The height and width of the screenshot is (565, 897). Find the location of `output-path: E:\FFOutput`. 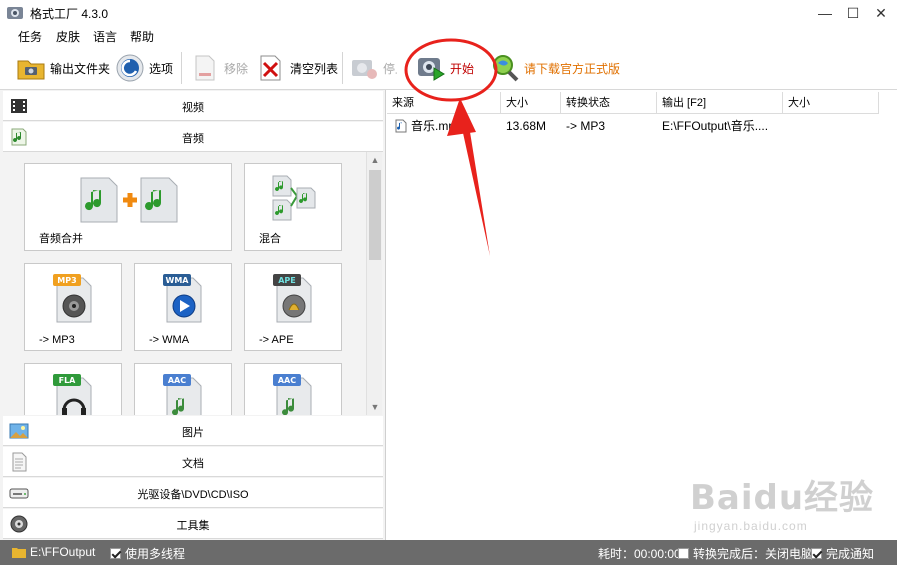

output-path: E:\FFOutput is located at coordinates (53, 552).